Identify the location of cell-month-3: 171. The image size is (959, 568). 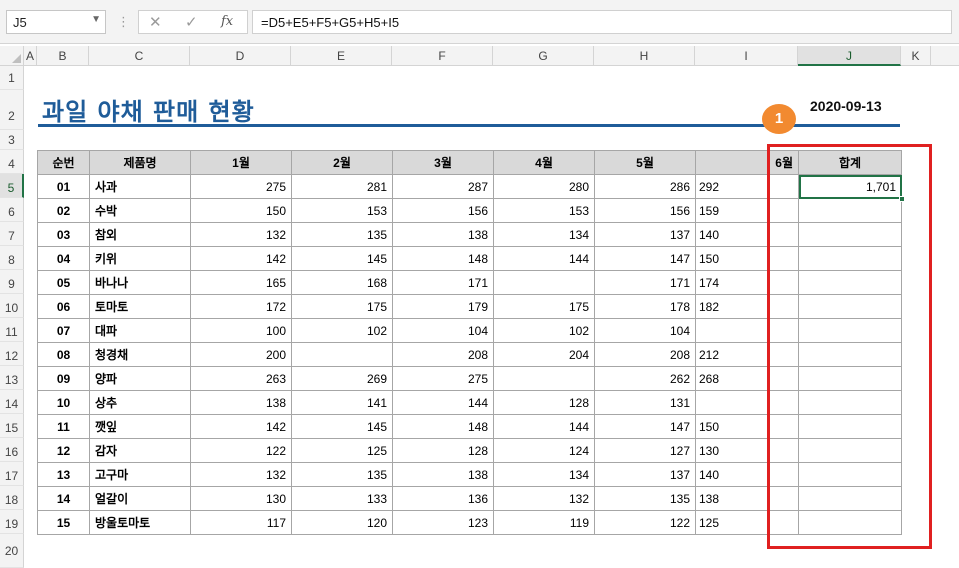
(443, 282).